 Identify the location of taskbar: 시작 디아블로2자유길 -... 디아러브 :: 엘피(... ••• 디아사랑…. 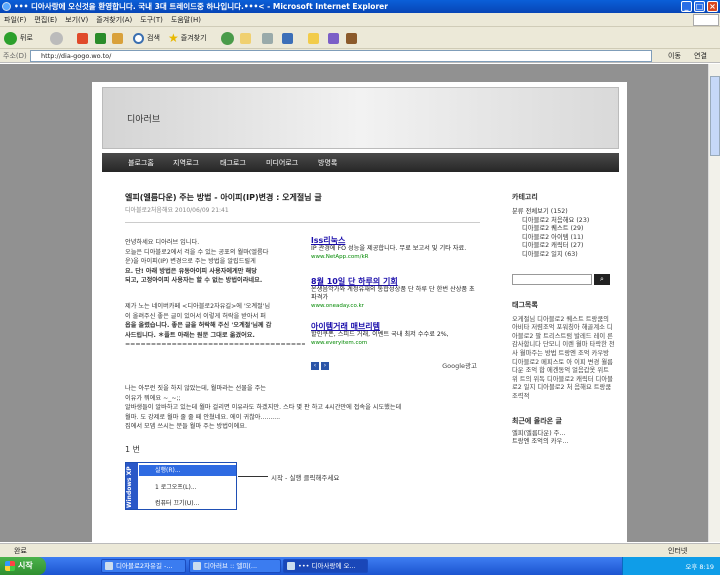
(360, 566).